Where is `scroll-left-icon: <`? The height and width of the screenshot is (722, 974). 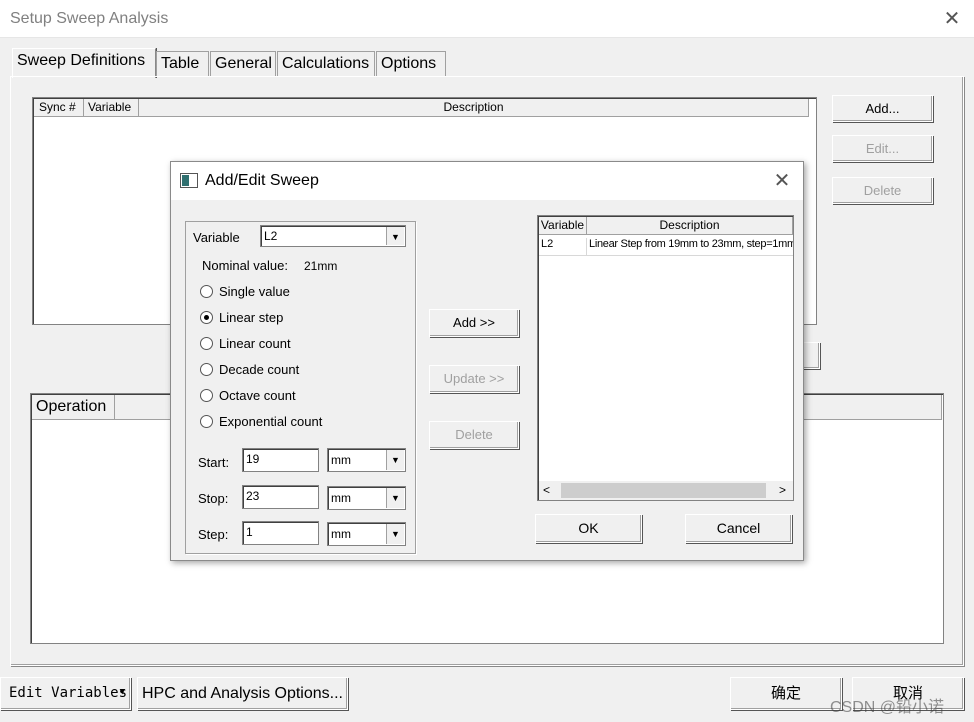
scroll-left-icon: < is located at coordinates (546, 490).